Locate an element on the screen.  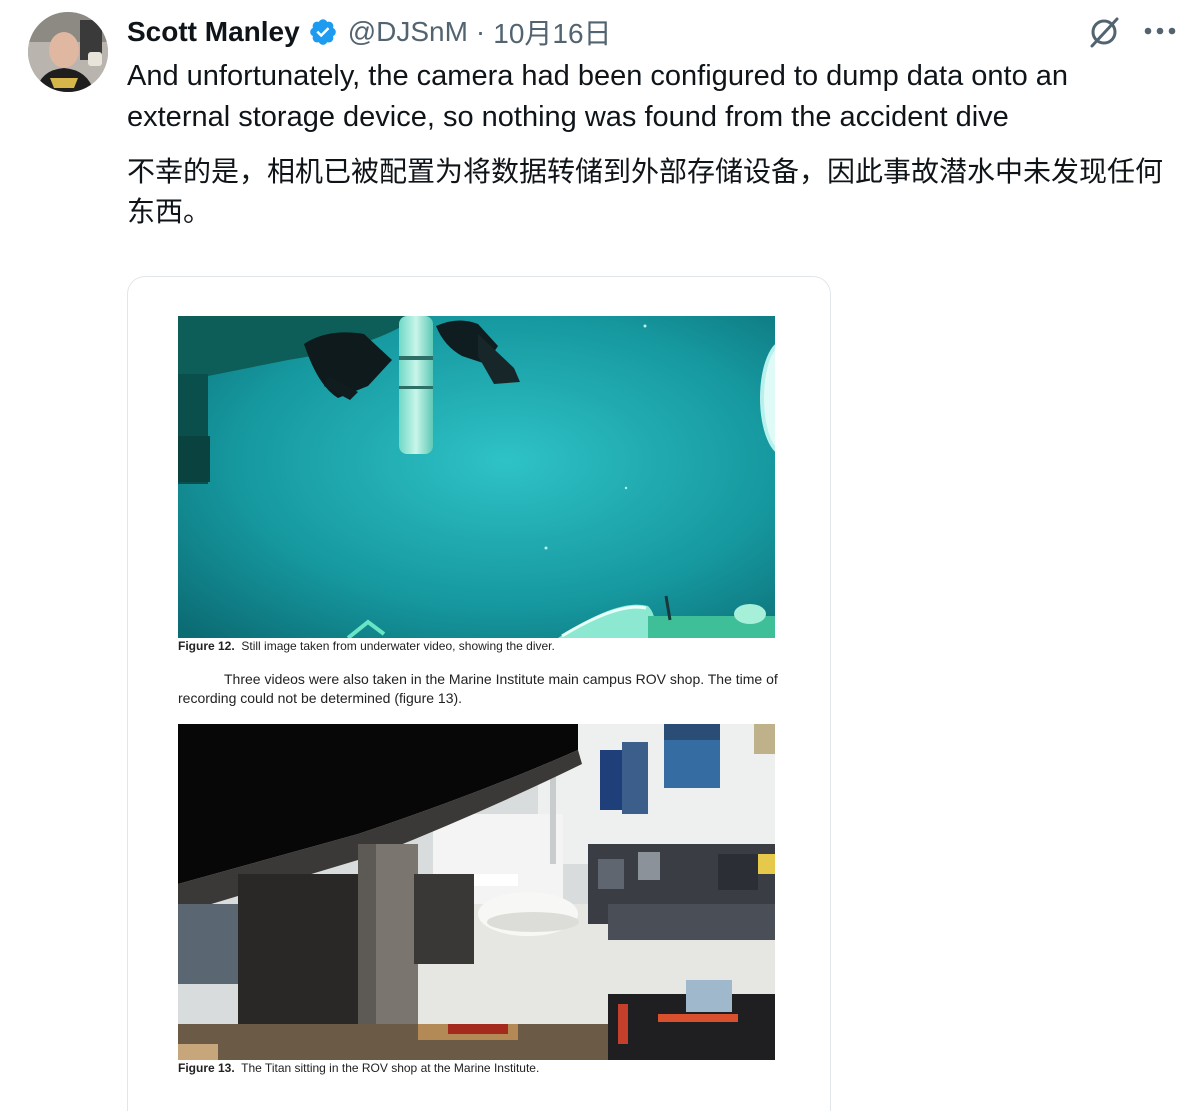
author-name: Scott Manley is located at coordinates (213, 32).